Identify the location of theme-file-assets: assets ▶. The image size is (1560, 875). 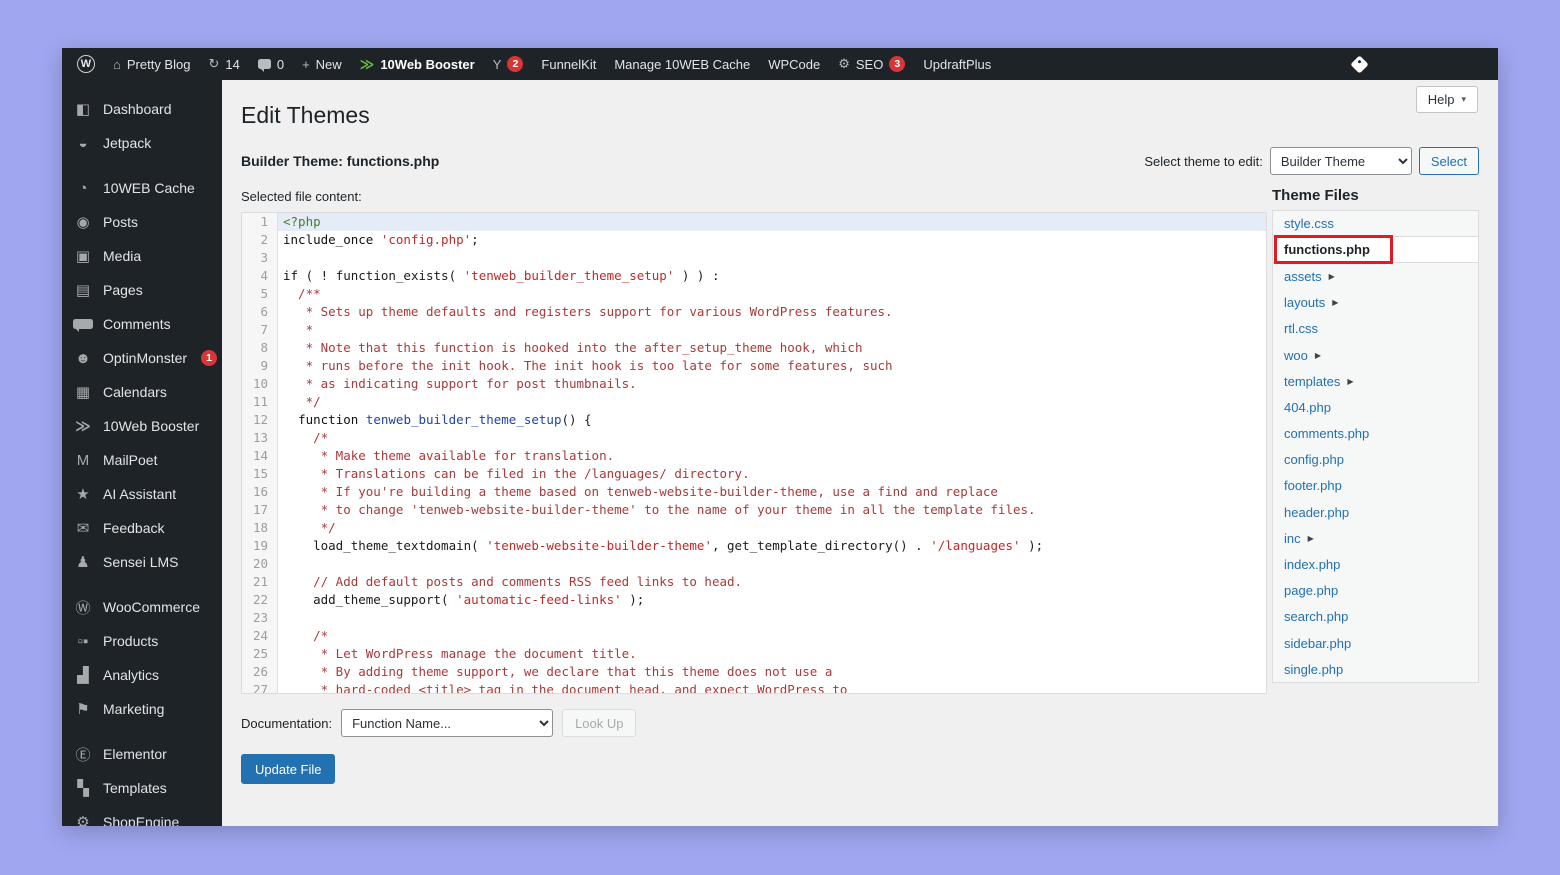
(1375, 276).